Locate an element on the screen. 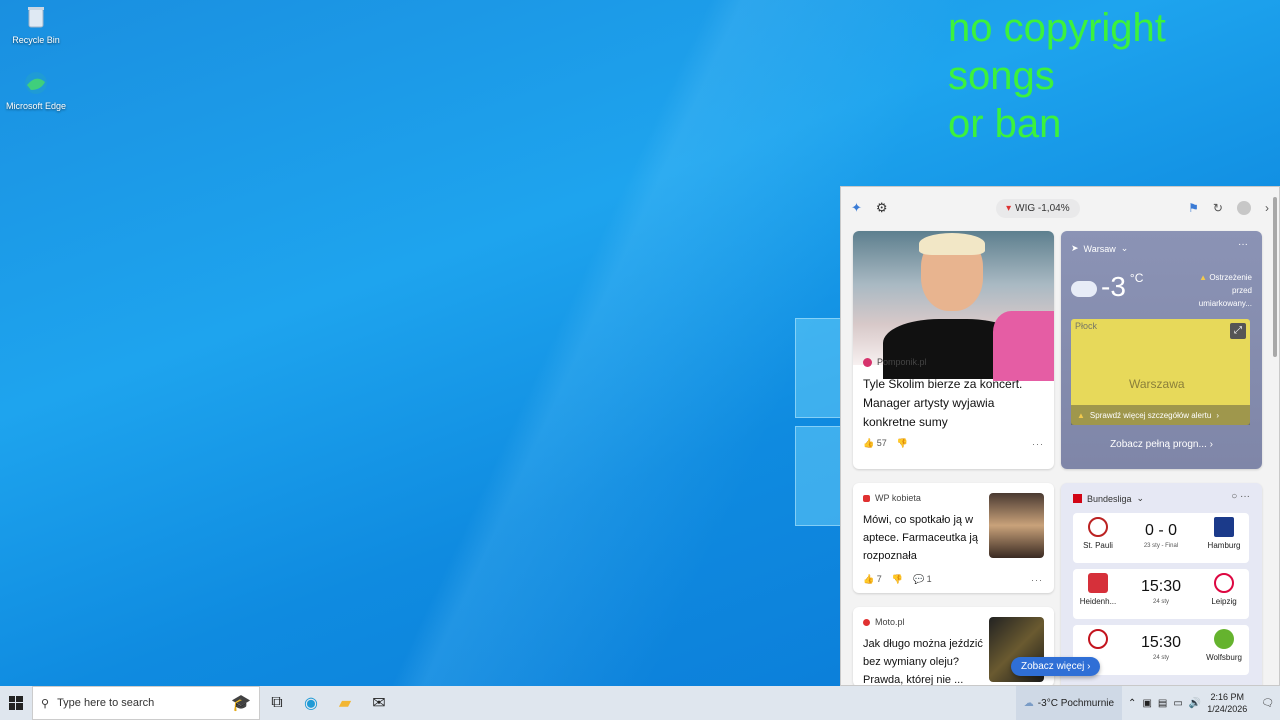 The image size is (1280, 720). task-view-icon: ⧉ is located at coordinates (277, 703).